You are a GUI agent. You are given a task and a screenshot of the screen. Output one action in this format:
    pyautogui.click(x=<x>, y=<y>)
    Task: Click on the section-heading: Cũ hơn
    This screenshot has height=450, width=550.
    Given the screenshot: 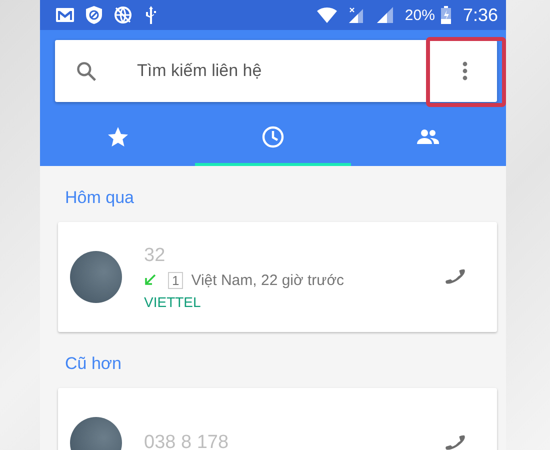 What is the action you would take?
    pyautogui.click(x=93, y=364)
    